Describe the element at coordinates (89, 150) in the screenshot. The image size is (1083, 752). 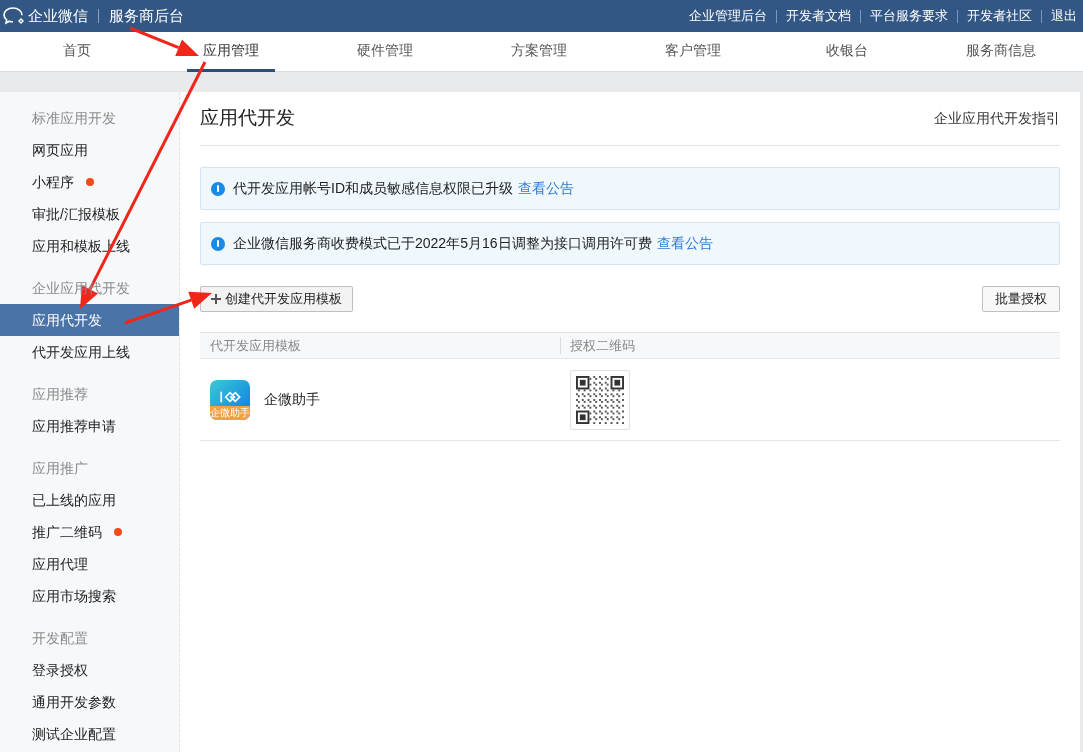
I see `sidebar-item: 网页应用` at that location.